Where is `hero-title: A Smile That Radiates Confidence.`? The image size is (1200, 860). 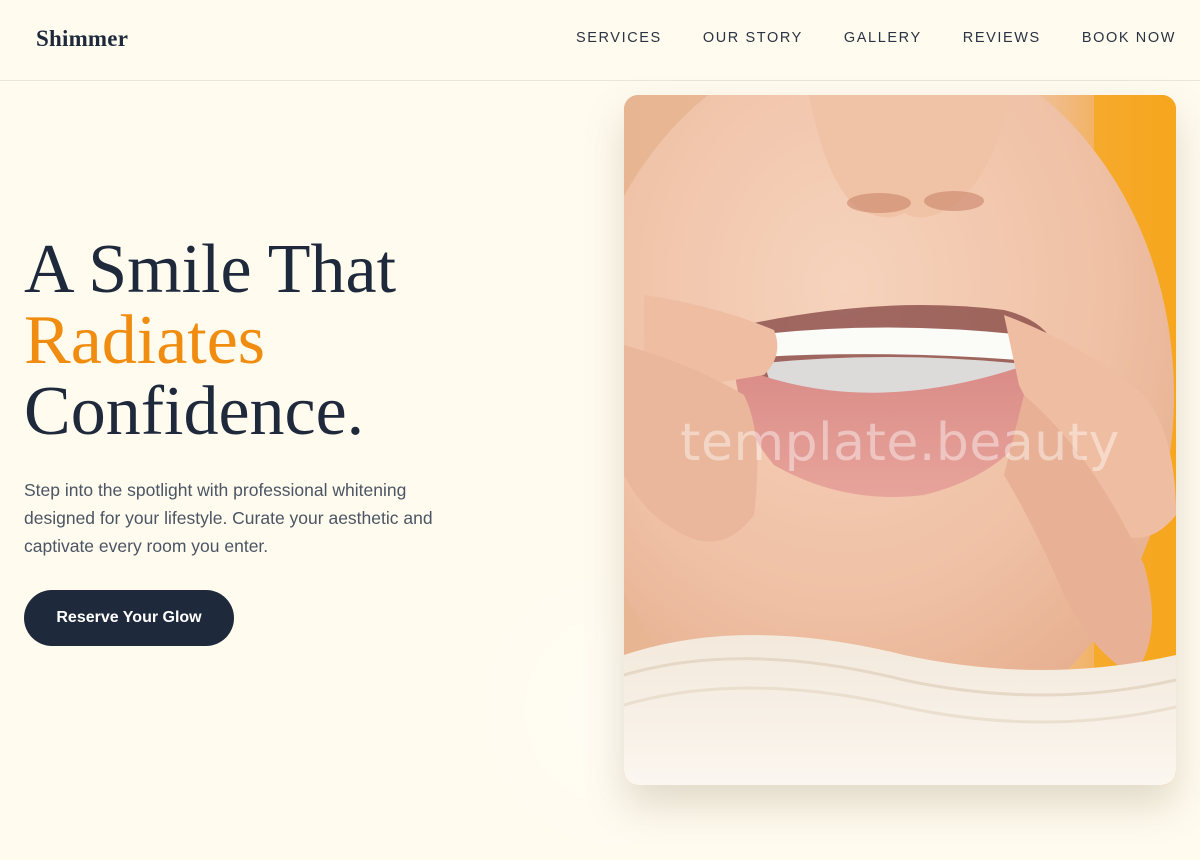
hero-title: A Smile That Radiates Confidence. is located at coordinates (210, 340).